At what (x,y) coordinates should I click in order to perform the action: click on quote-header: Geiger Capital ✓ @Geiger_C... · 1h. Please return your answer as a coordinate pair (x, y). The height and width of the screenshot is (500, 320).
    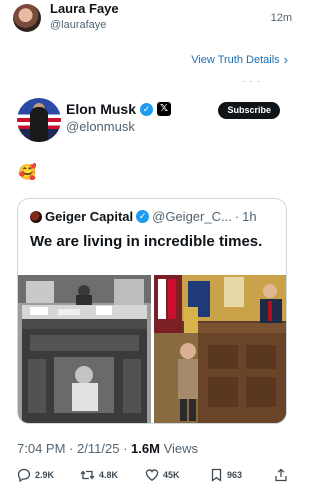
    Looking at the image, I should click on (143, 216).